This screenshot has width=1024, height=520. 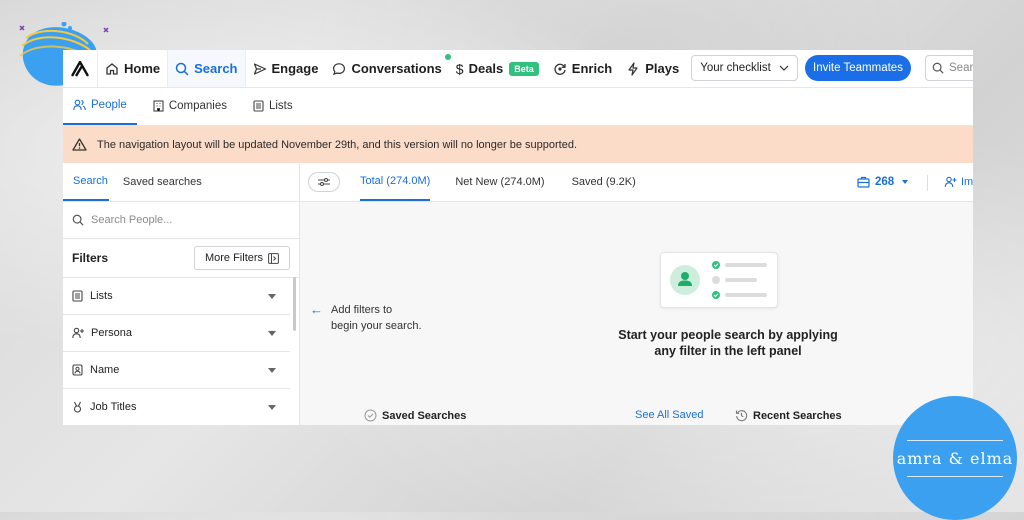 What do you see at coordinates (955, 440) in the screenshot?
I see `brand-divider-top` at bounding box center [955, 440].